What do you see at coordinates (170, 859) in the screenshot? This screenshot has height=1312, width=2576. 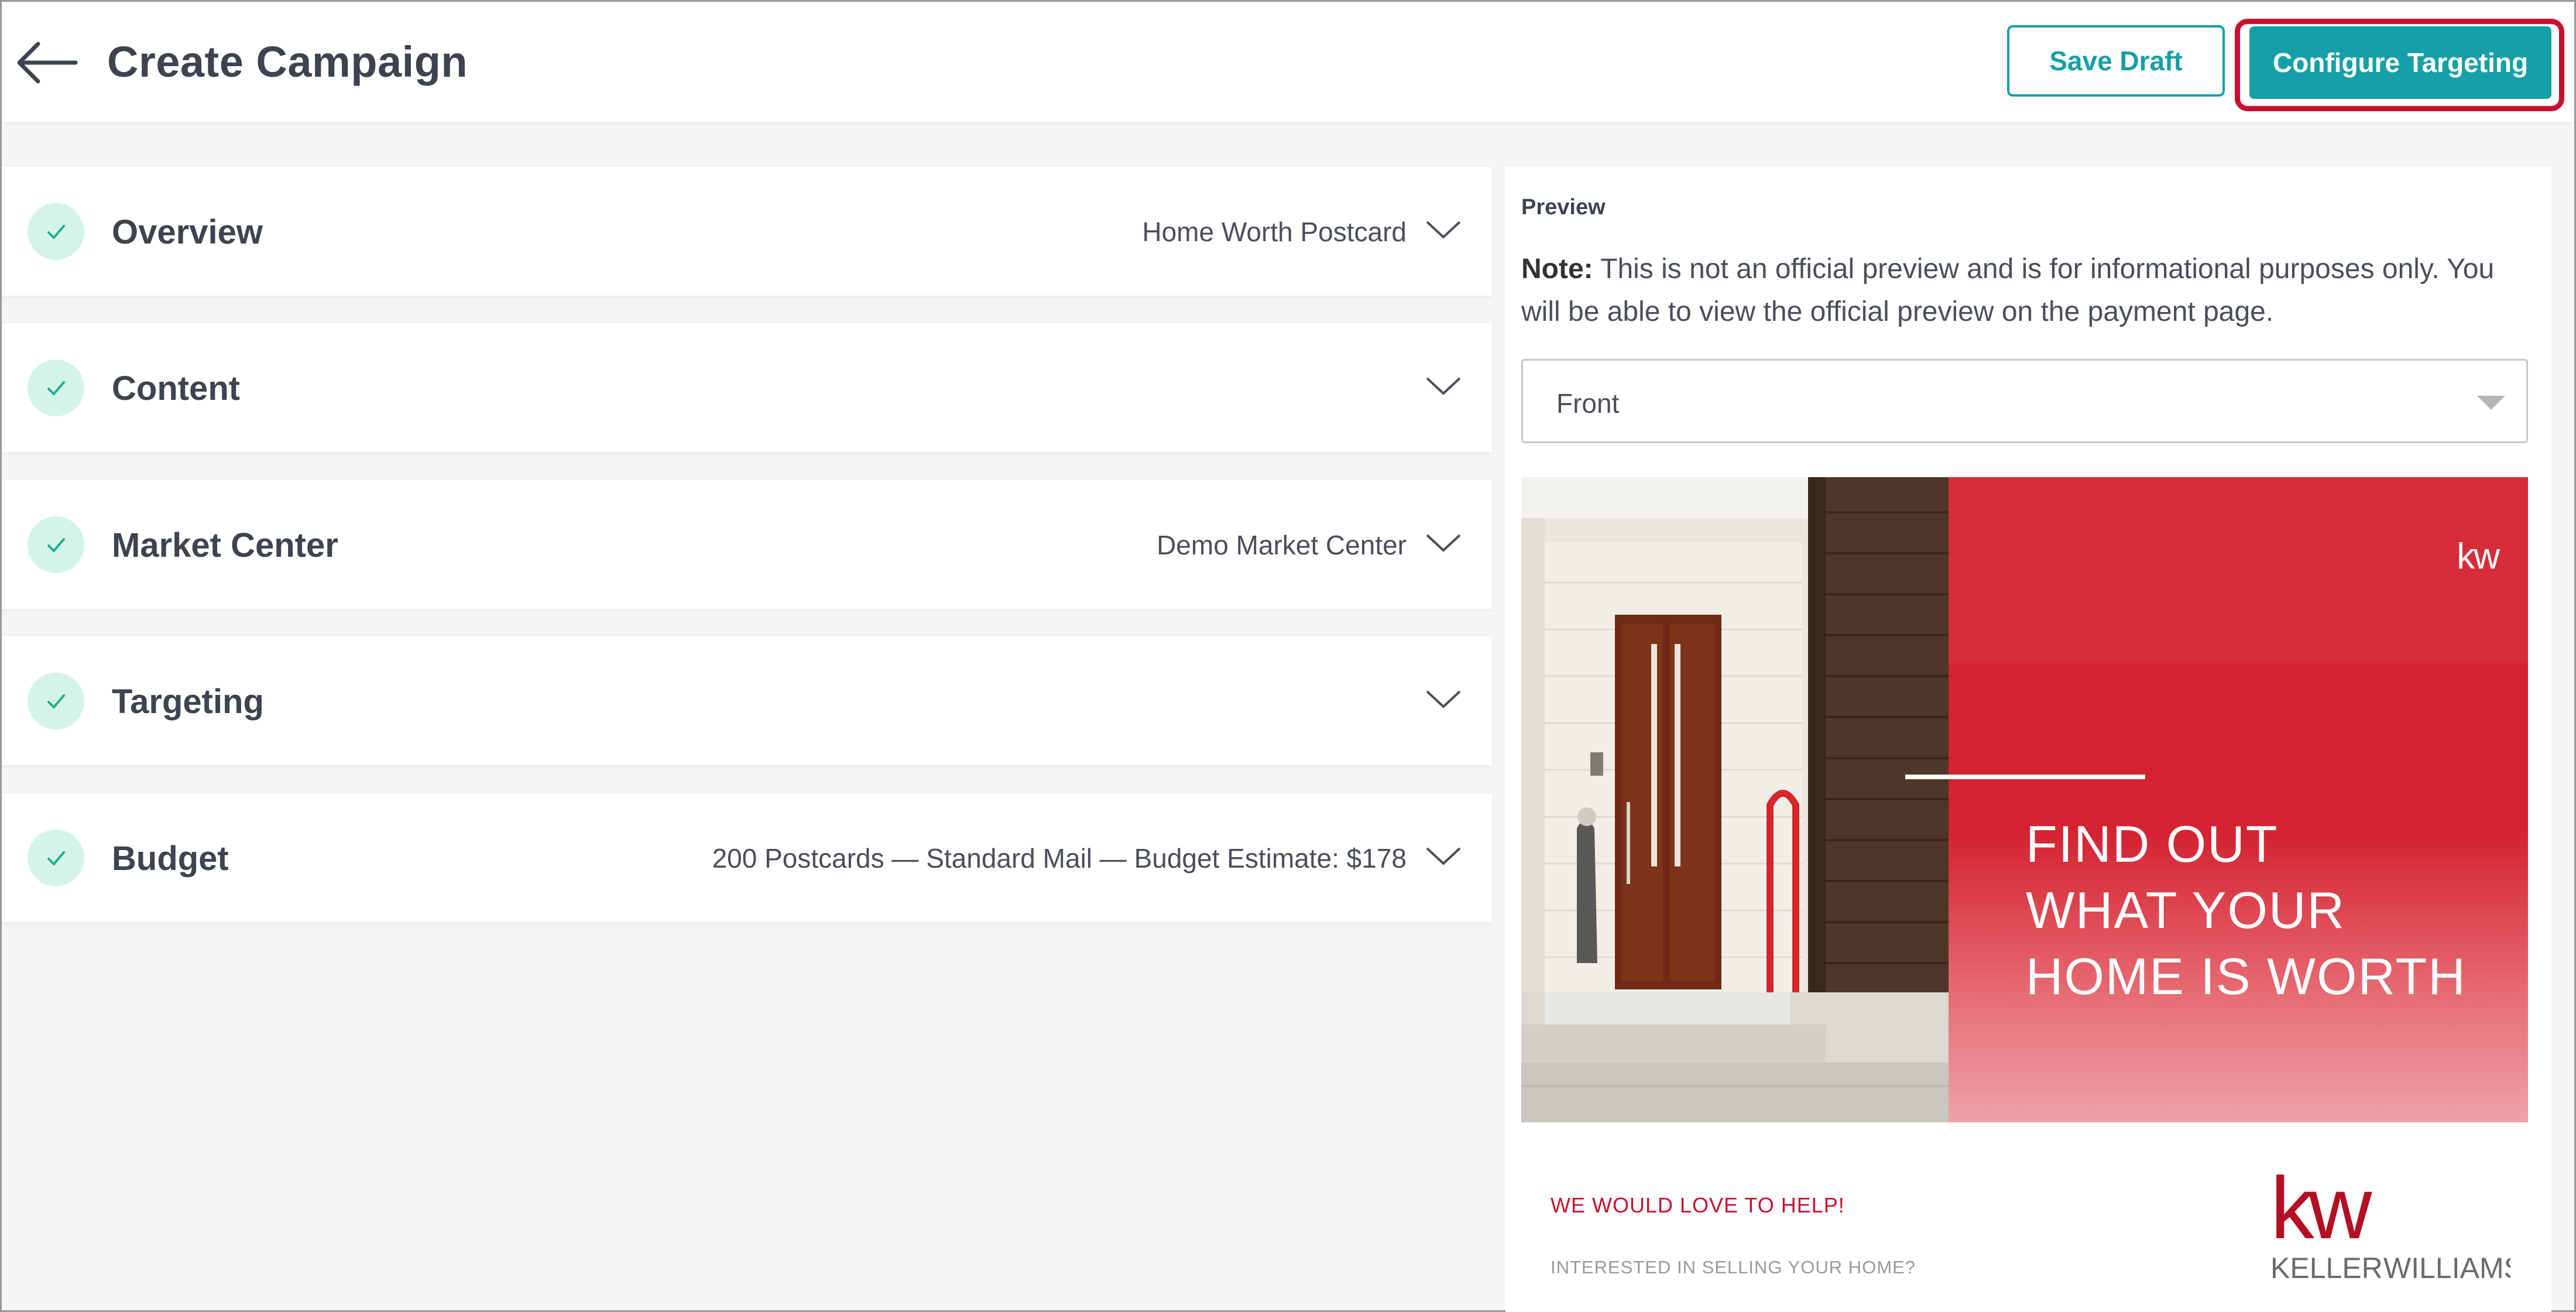 I see `section-title: Budget` at bounding box center [170, 859].